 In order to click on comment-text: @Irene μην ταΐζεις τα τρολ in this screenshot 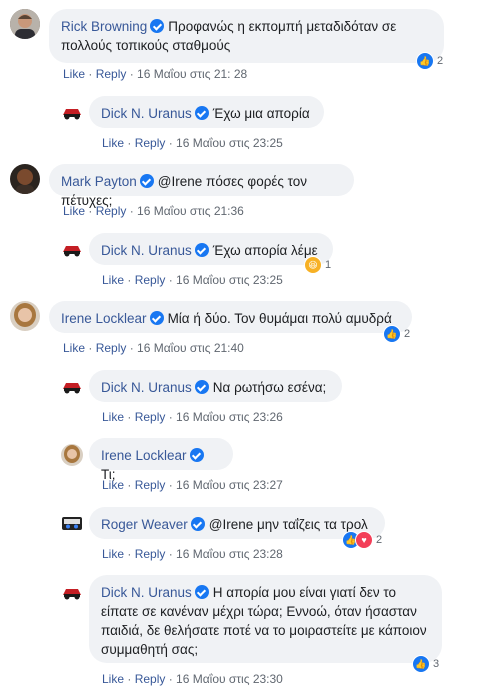, I will do `click(288, 524)`.